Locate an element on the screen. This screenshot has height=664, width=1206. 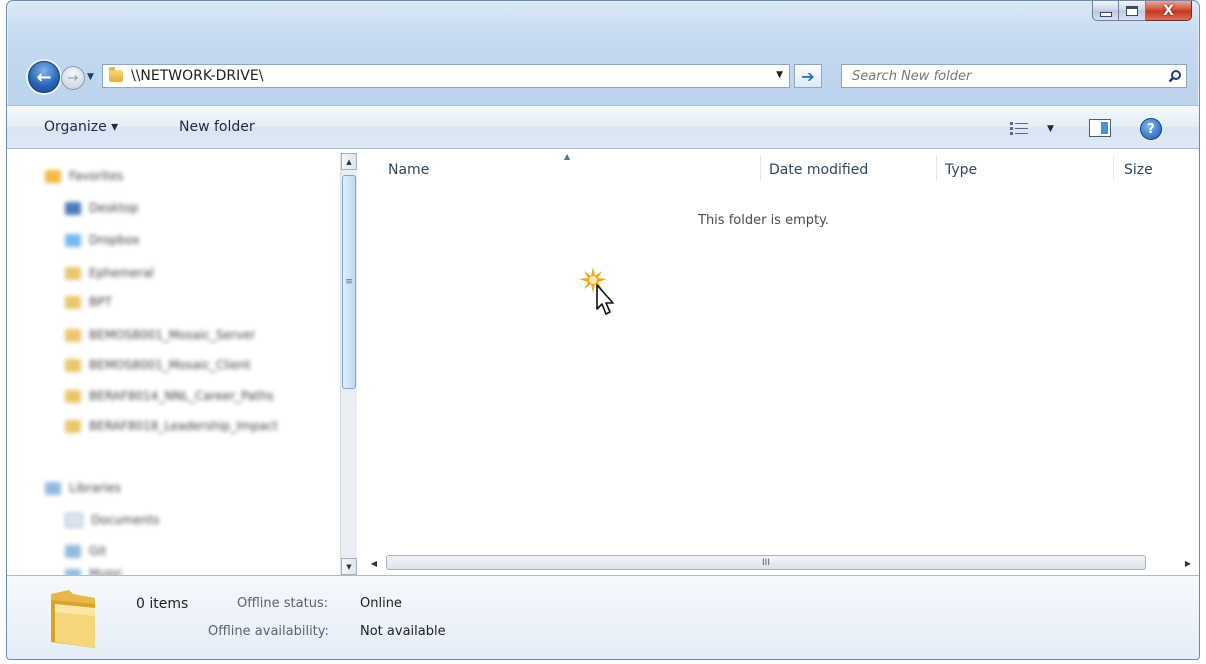
sidebar-item-label: Desktop is located at coordinates (114, 208).